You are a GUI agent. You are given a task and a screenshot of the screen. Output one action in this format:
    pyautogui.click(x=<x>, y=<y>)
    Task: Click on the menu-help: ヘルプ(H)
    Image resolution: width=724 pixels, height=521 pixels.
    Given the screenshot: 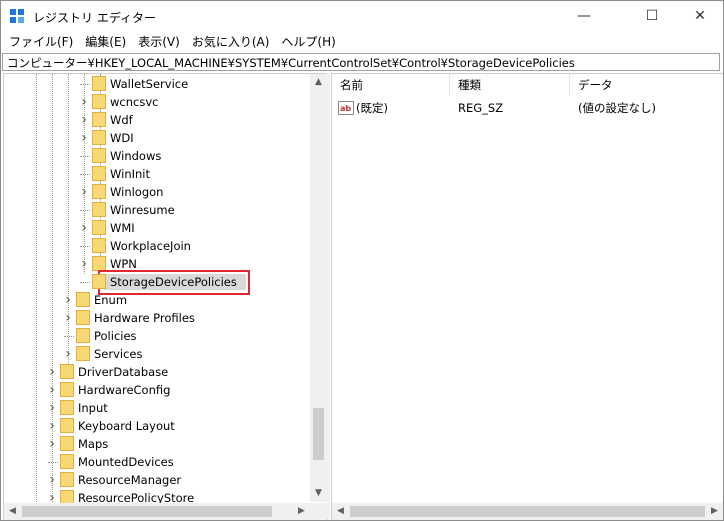 What is the action you would take?
    pyautogui.click(x=308, y=42)
    